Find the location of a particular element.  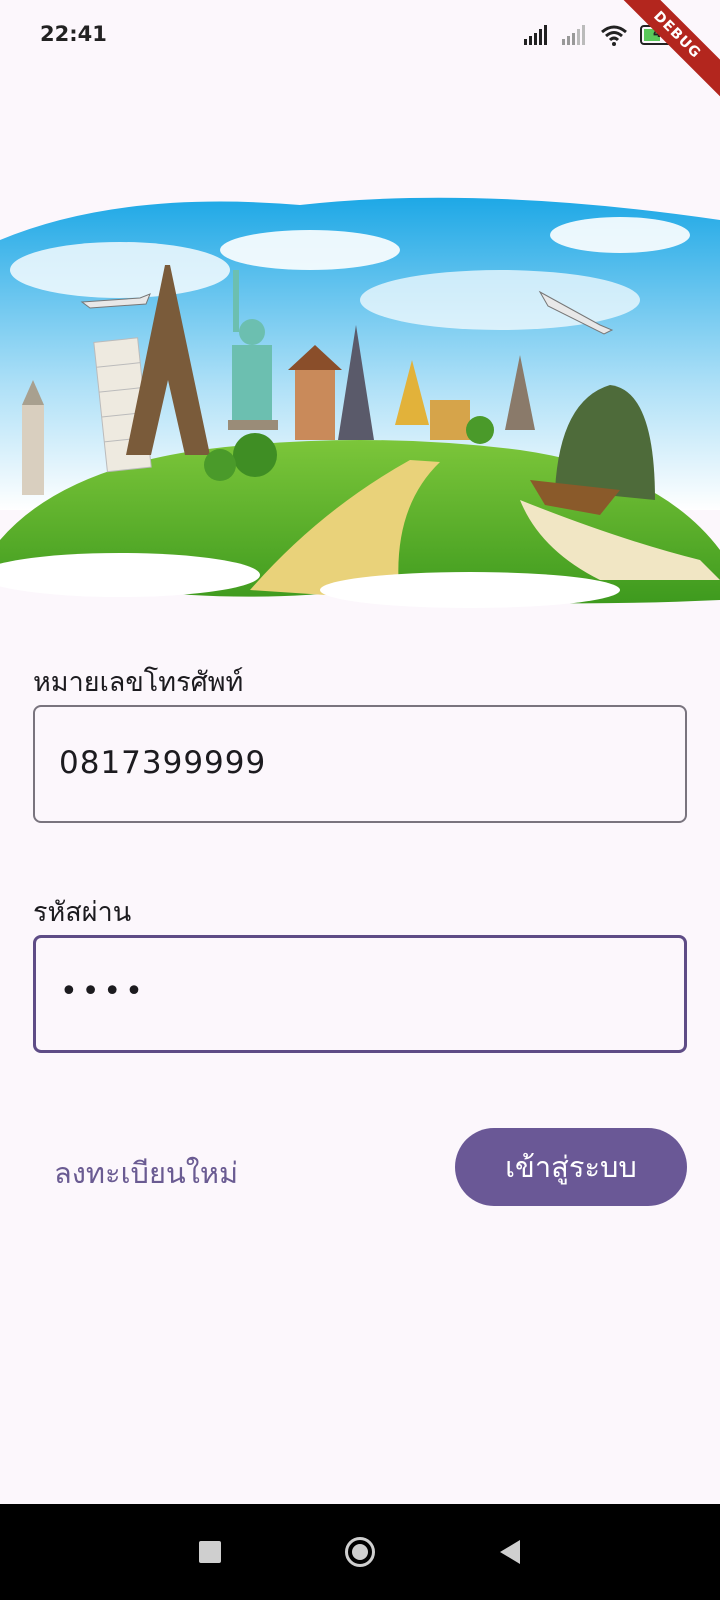

wifi-icon is located at coordinates (614, 35).